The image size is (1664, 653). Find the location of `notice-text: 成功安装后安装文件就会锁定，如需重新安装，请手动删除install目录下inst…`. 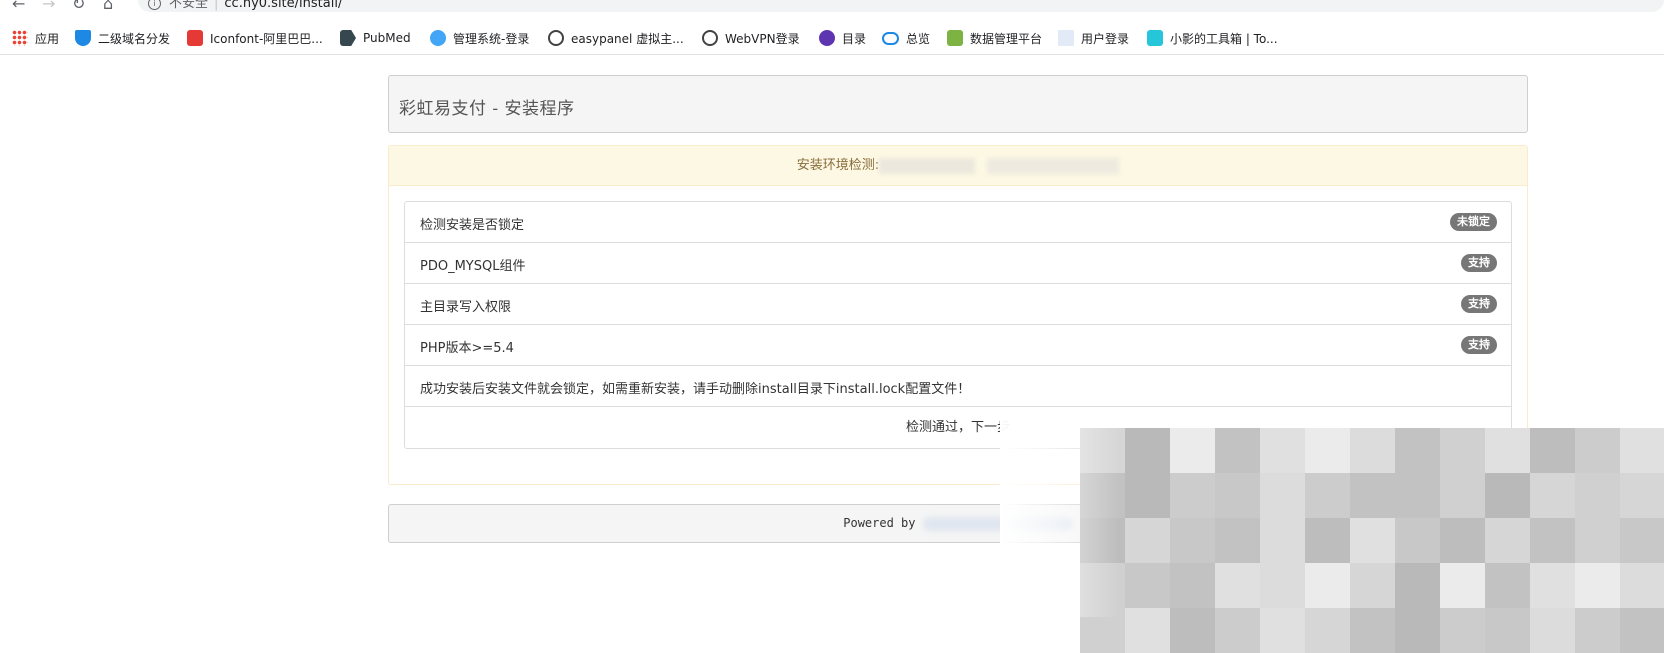

notice-text: 成功安装后安装文件就会锁定，如需重新安装，请手动删除install目录下inst… is located at coordinates (695, 389).